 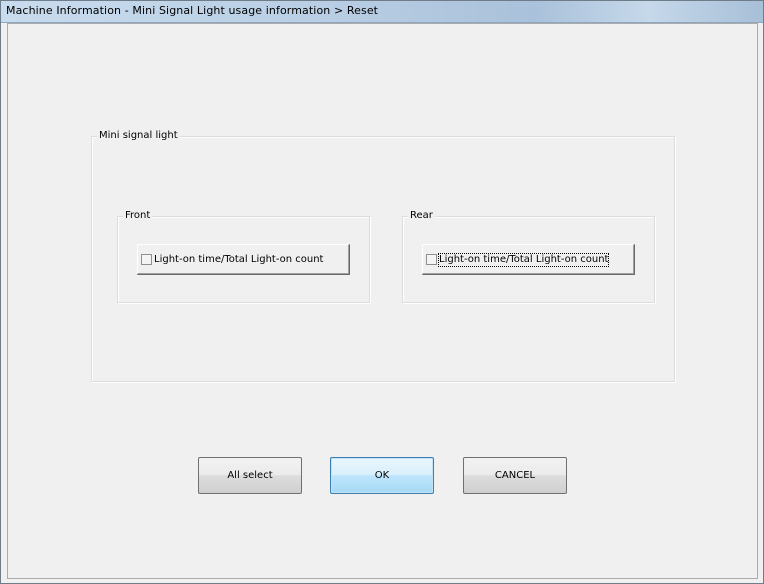 I want to click on rear-group: Rear Light-on time/Total Light-on count, so click(x=528, y=256).